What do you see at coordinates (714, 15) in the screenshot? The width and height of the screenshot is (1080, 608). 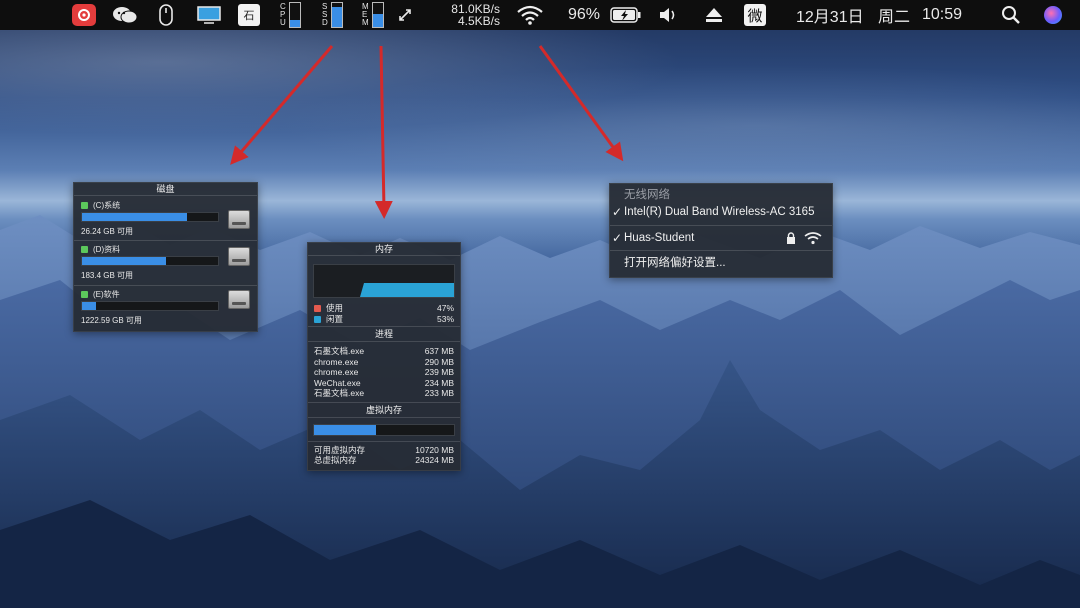 I see `eject-icon` at bounding box center [714, 15].